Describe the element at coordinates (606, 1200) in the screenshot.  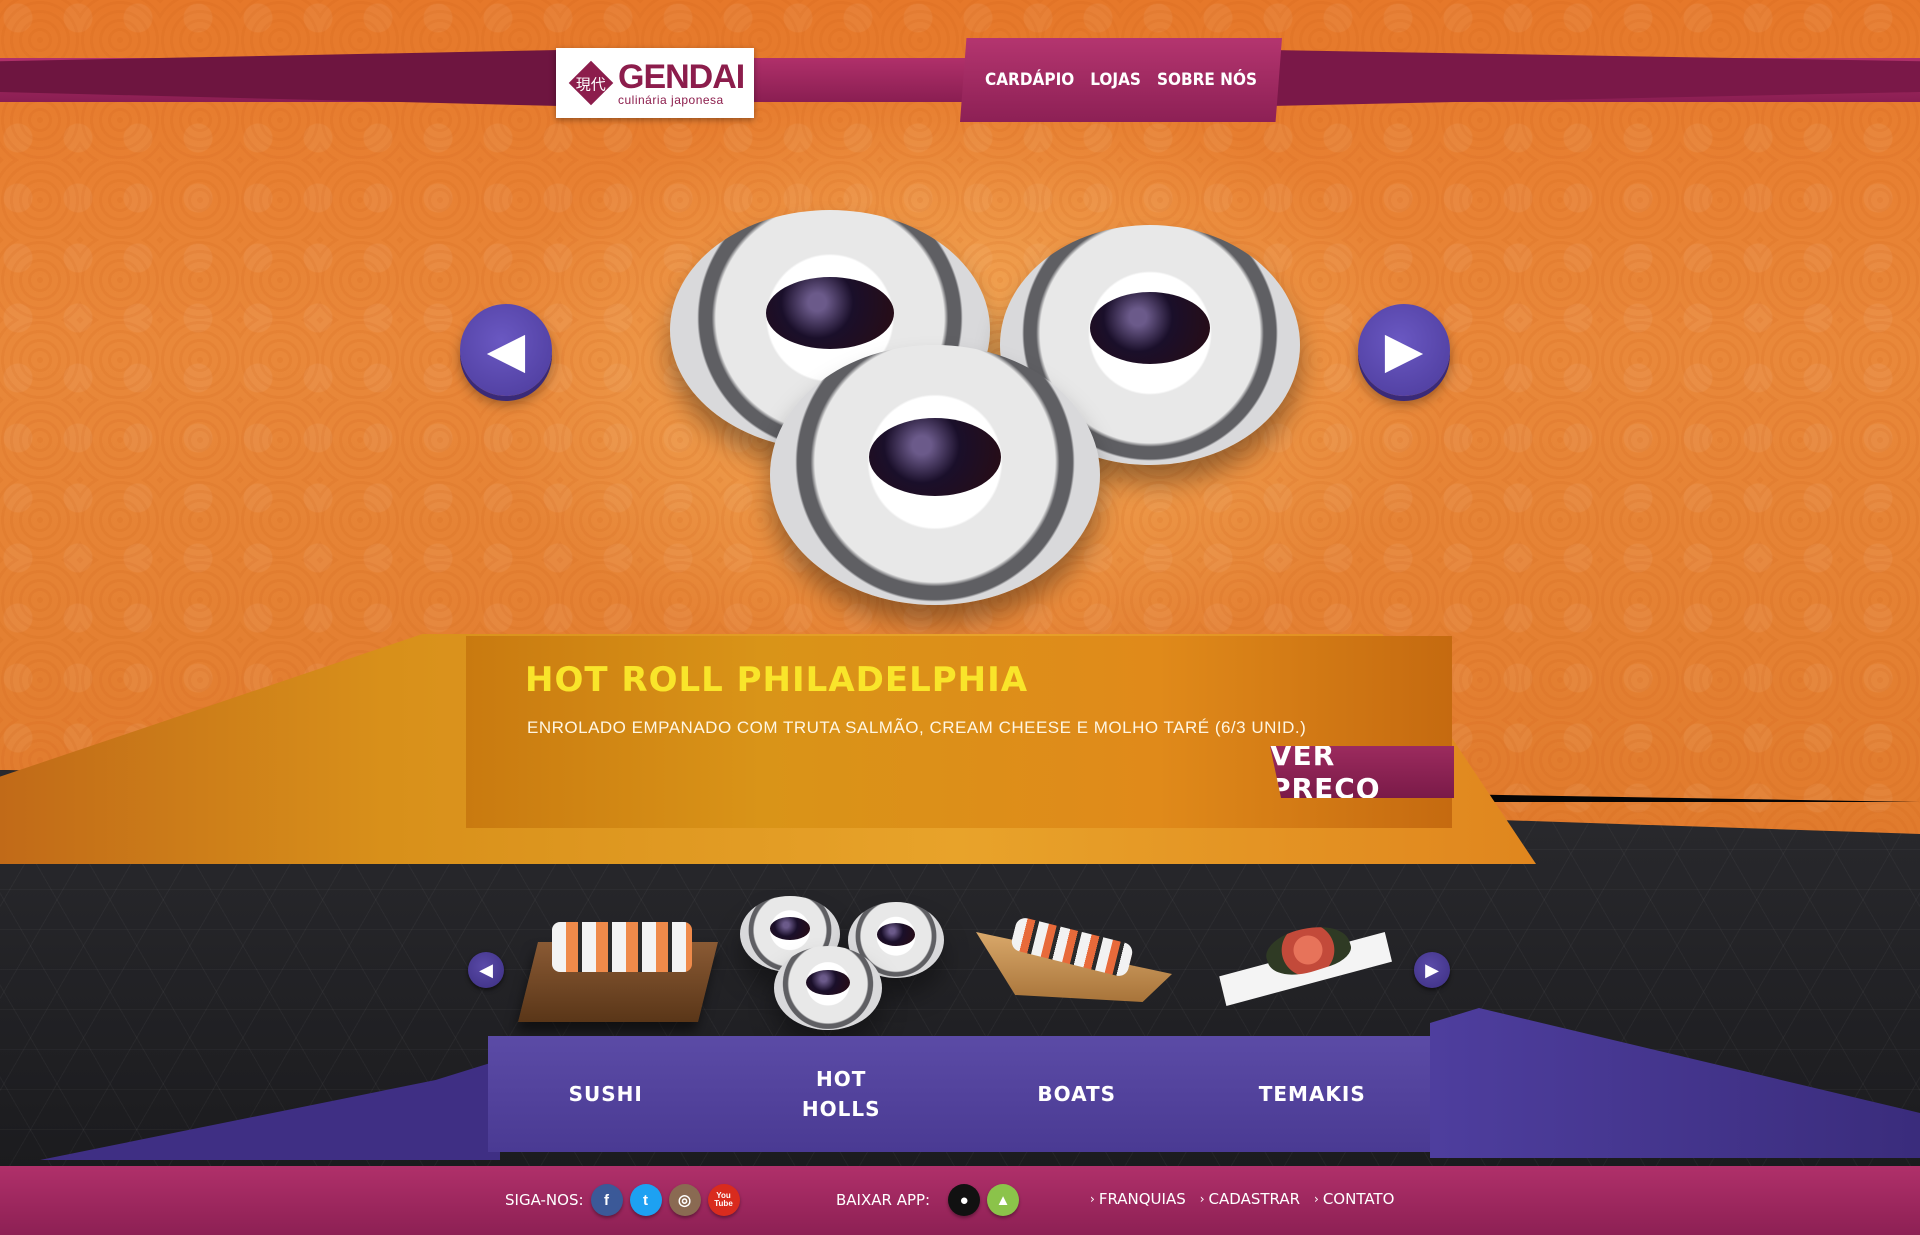
I see `facebook-icon: f` at that location.